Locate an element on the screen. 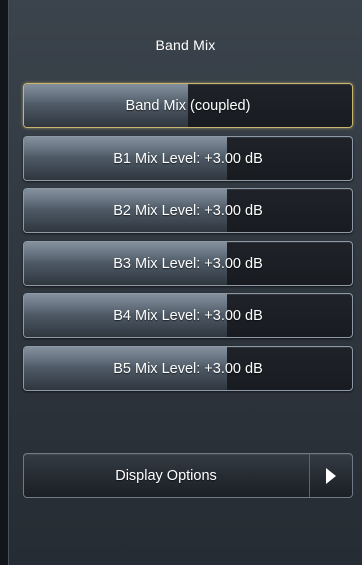  b2-mix-level-control: B2 Mix Level: +3.00 dB is located at coordinates (188, 210).